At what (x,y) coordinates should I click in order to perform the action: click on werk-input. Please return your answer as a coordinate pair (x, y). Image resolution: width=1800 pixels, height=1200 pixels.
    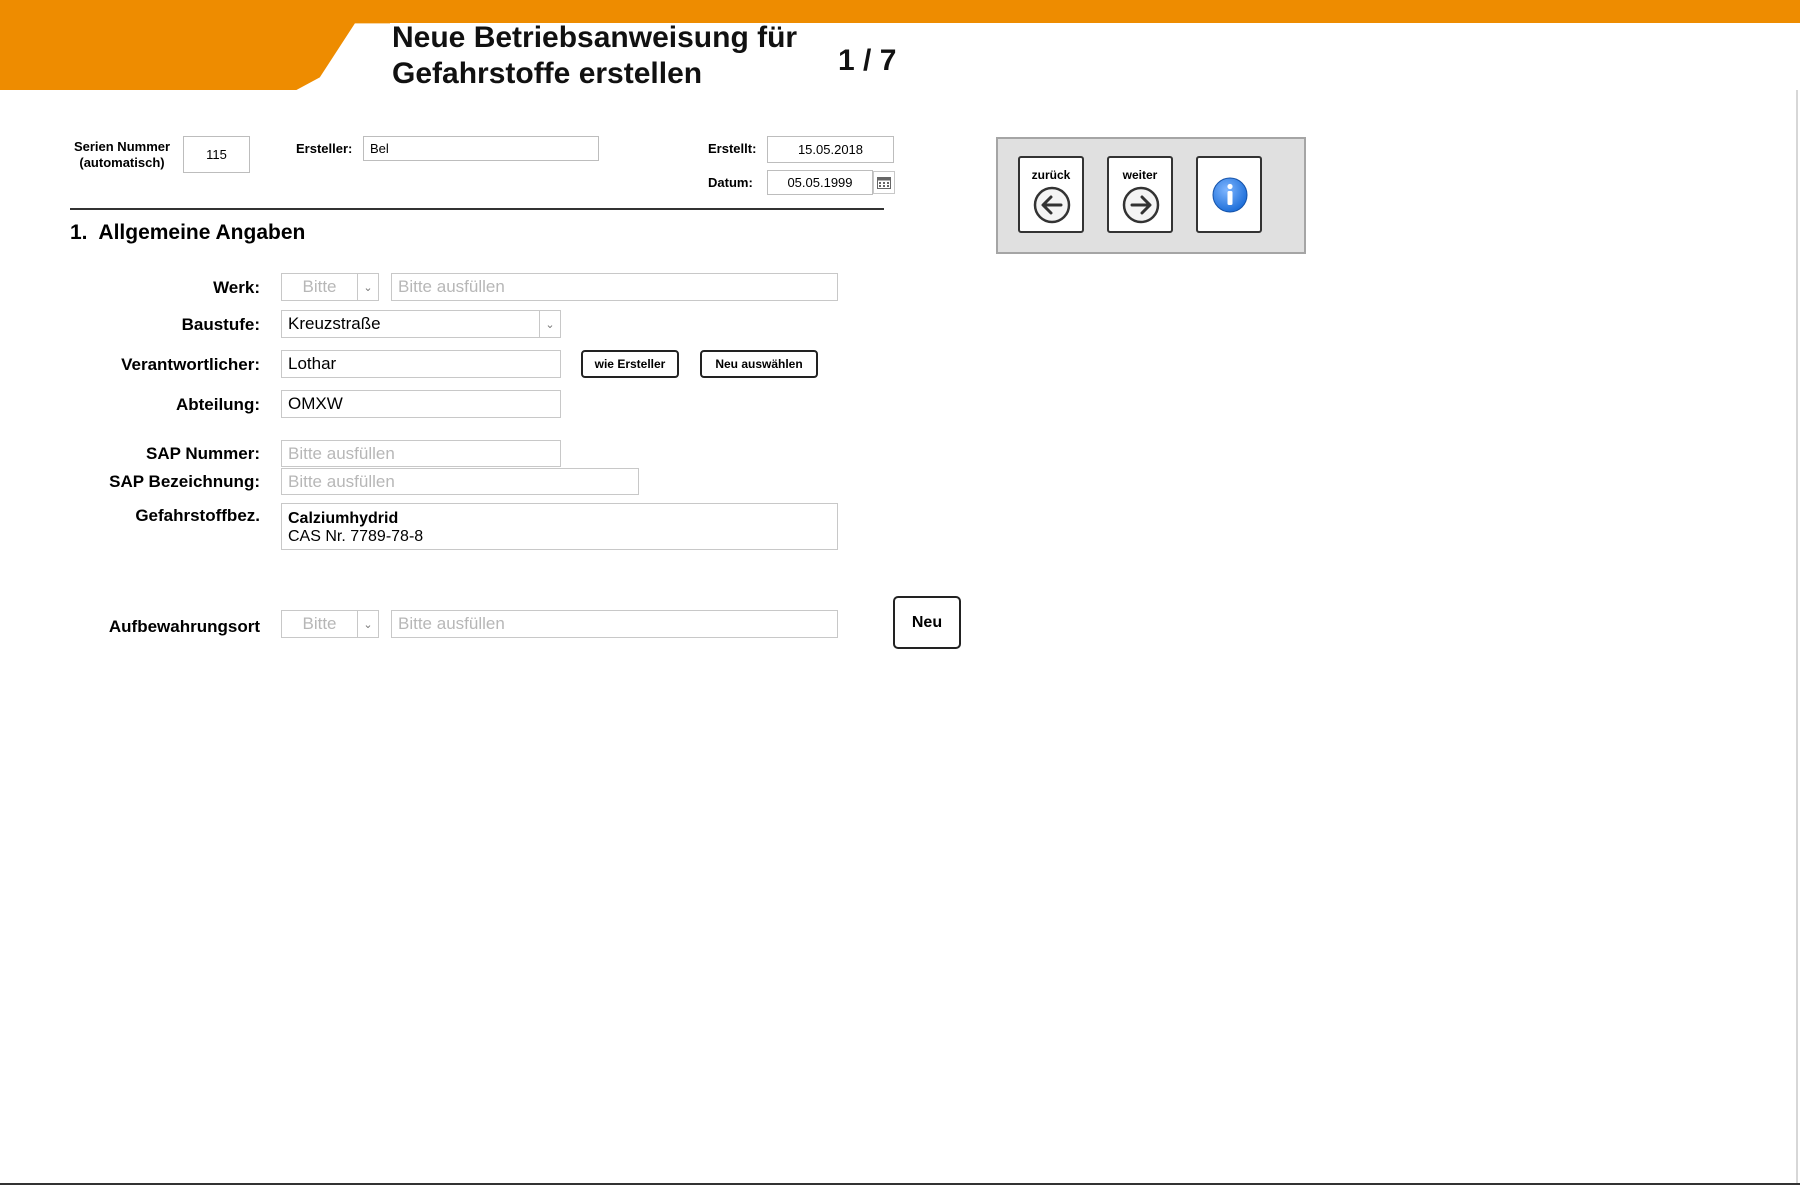
    Looking at the image, I should click on (614, 287).